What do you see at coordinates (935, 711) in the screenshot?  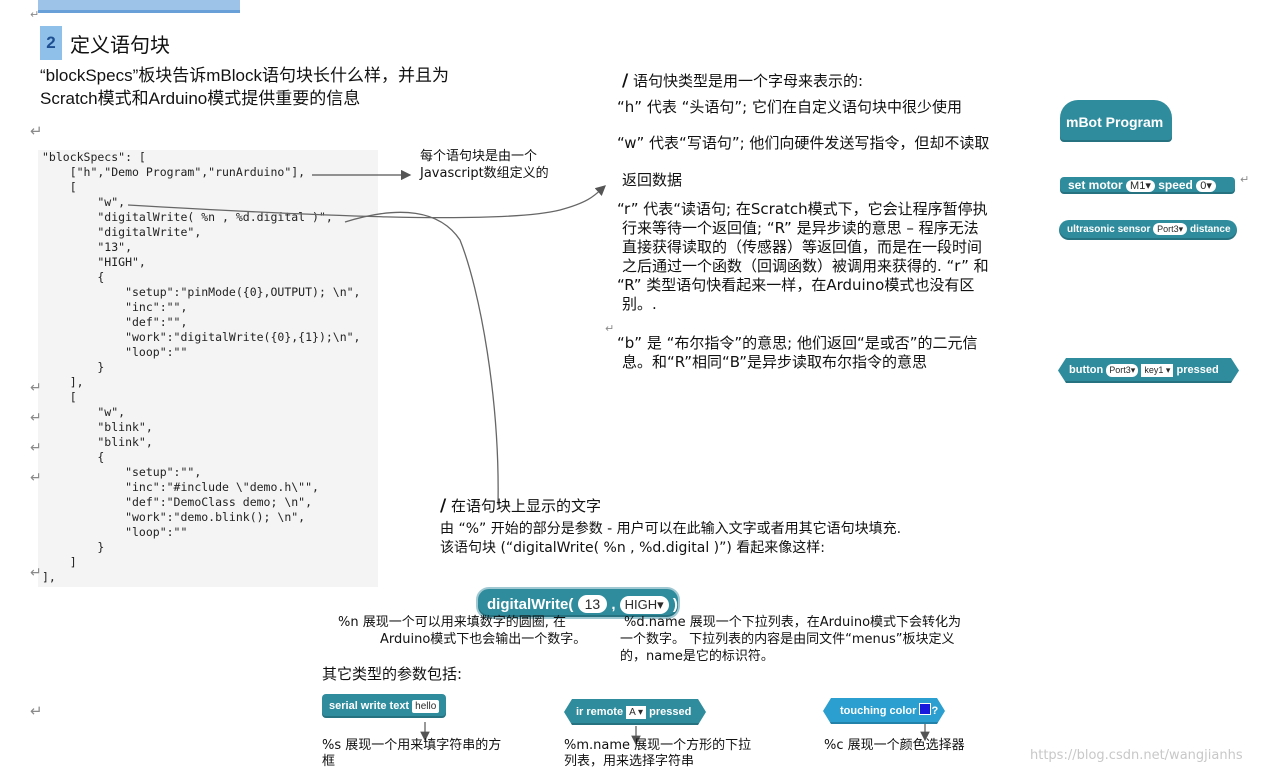 I see `block-label: ?` at bounding box center [935, 711].